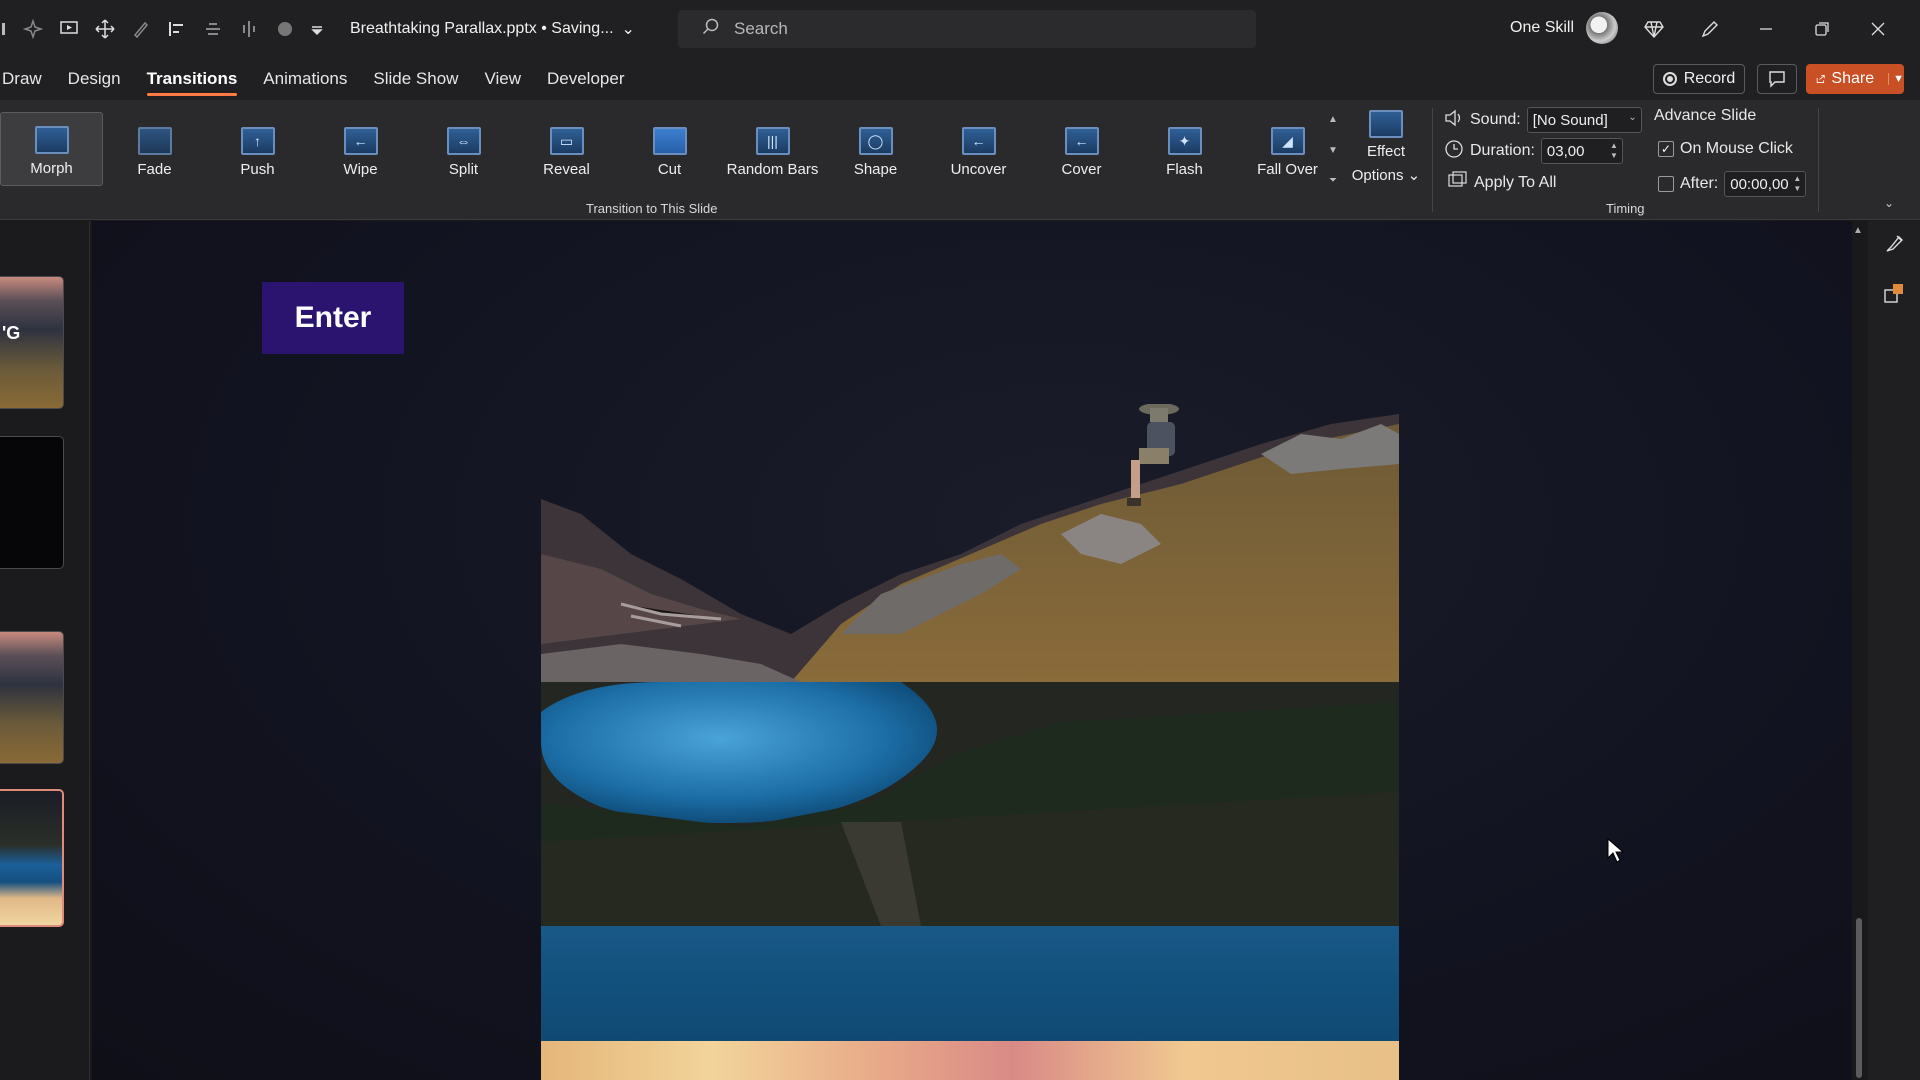 Image resolution: width=1920 pixels, height=1080 pixels. I want to click on after-label: After:, so click(1699, 183).